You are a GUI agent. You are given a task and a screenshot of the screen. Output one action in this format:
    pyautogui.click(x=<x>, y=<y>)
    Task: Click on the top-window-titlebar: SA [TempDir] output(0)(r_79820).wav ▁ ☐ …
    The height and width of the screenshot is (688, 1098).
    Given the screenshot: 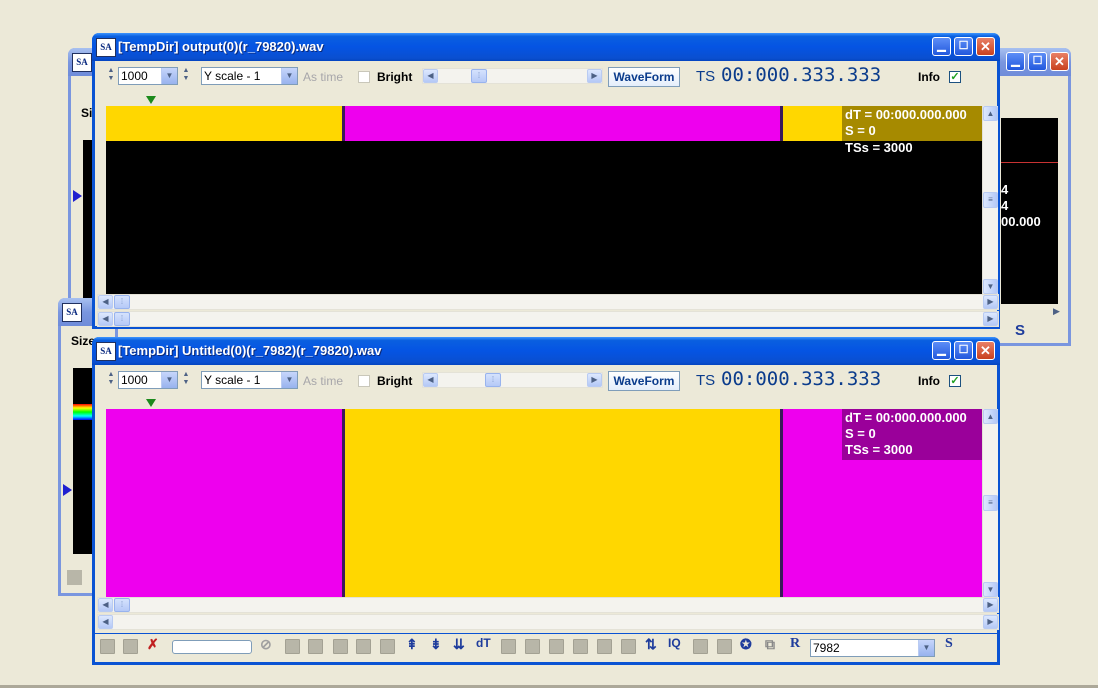 What is the action you would take?
    pyautogui.click(x=546, y=47)
    